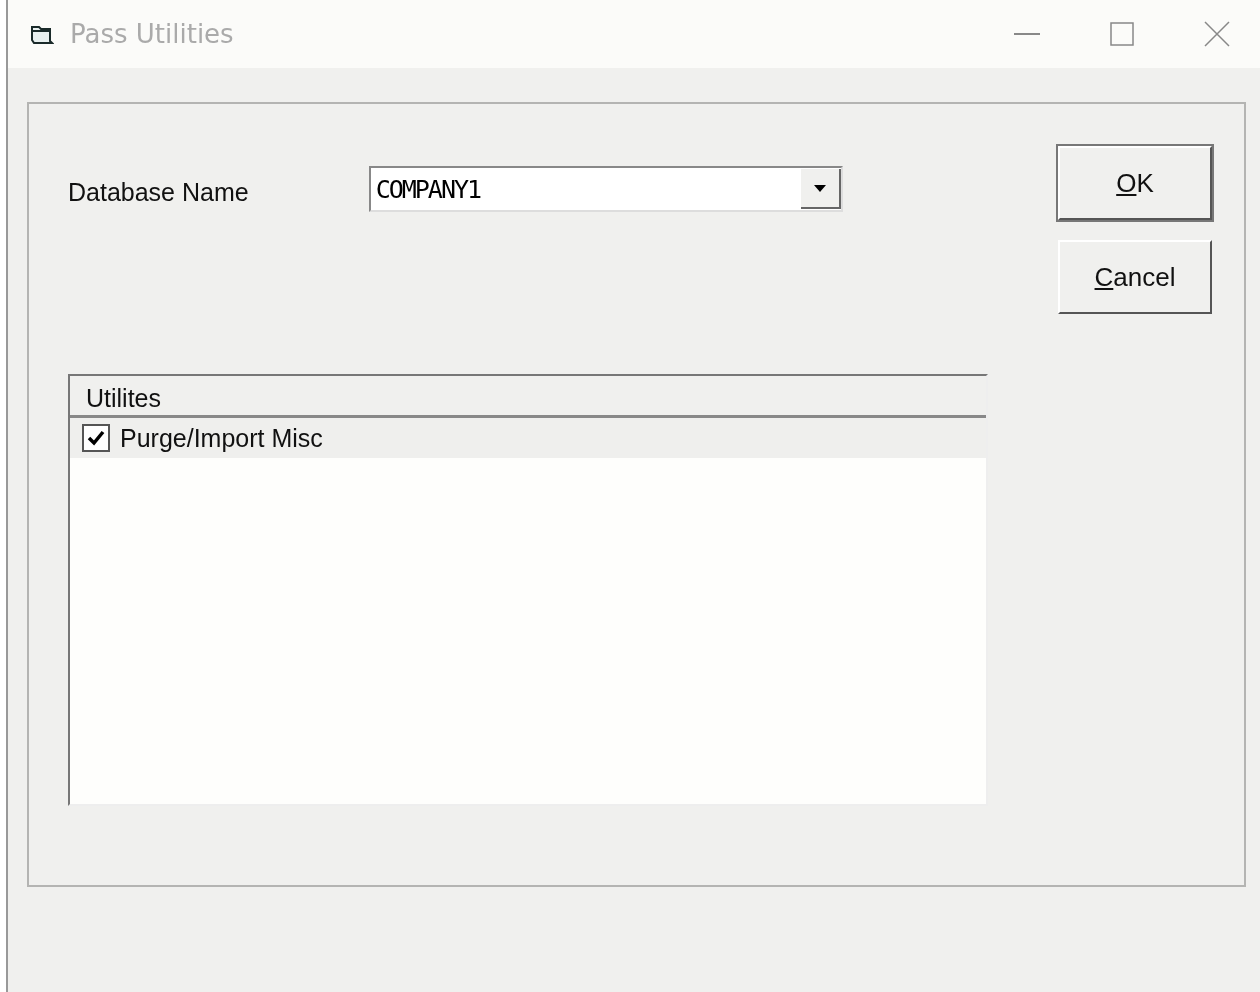 The image size is (1260, 992). Describe the element at coordinates (1217, 34) in the screenshot. I see `close-icon` at that location.